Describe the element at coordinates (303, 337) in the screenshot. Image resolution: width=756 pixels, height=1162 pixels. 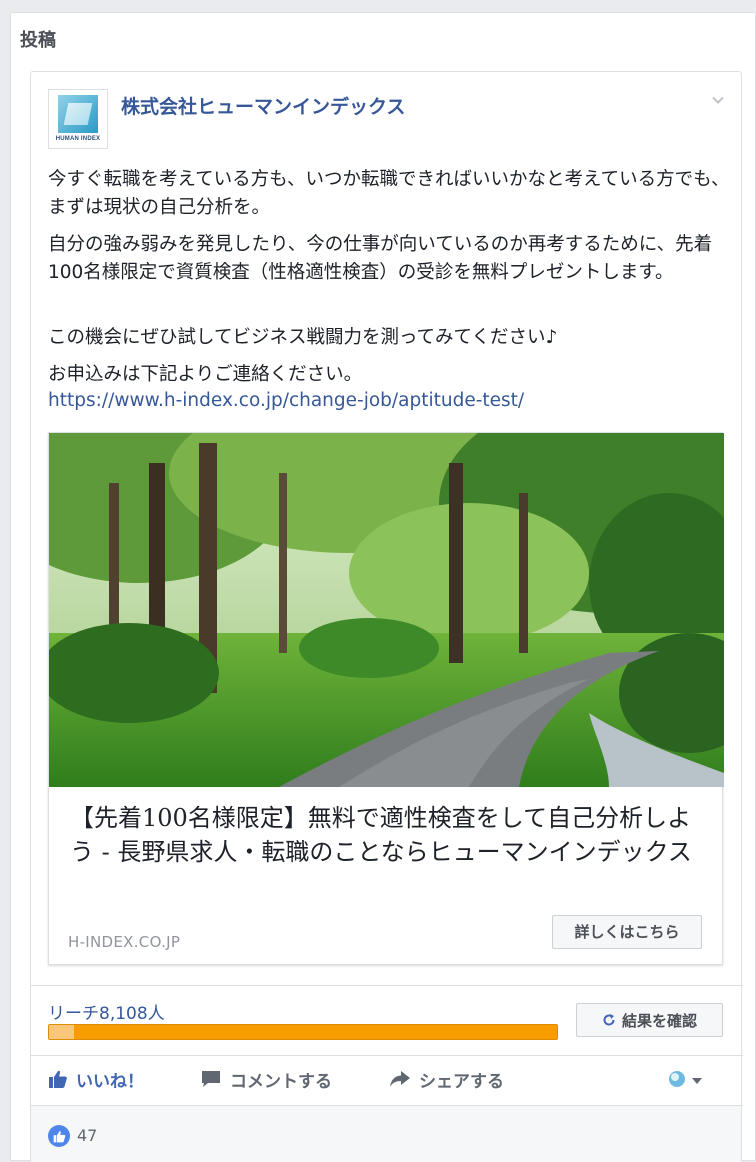
I see `post-paragraph-3: この機会にぜひ試してビジネス戦闘力を測ってみてください♪` at that location.